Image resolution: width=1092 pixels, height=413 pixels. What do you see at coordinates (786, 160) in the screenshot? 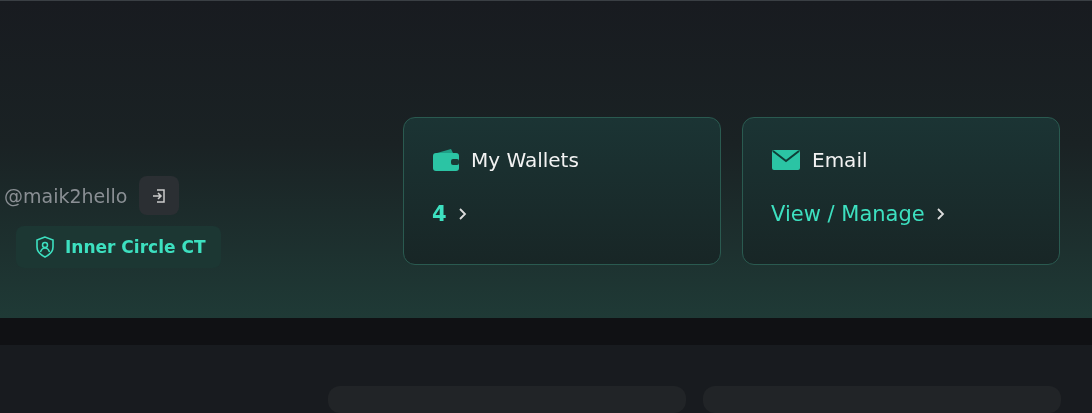
I see `envelope-icon` at bounding box center [786, 160].